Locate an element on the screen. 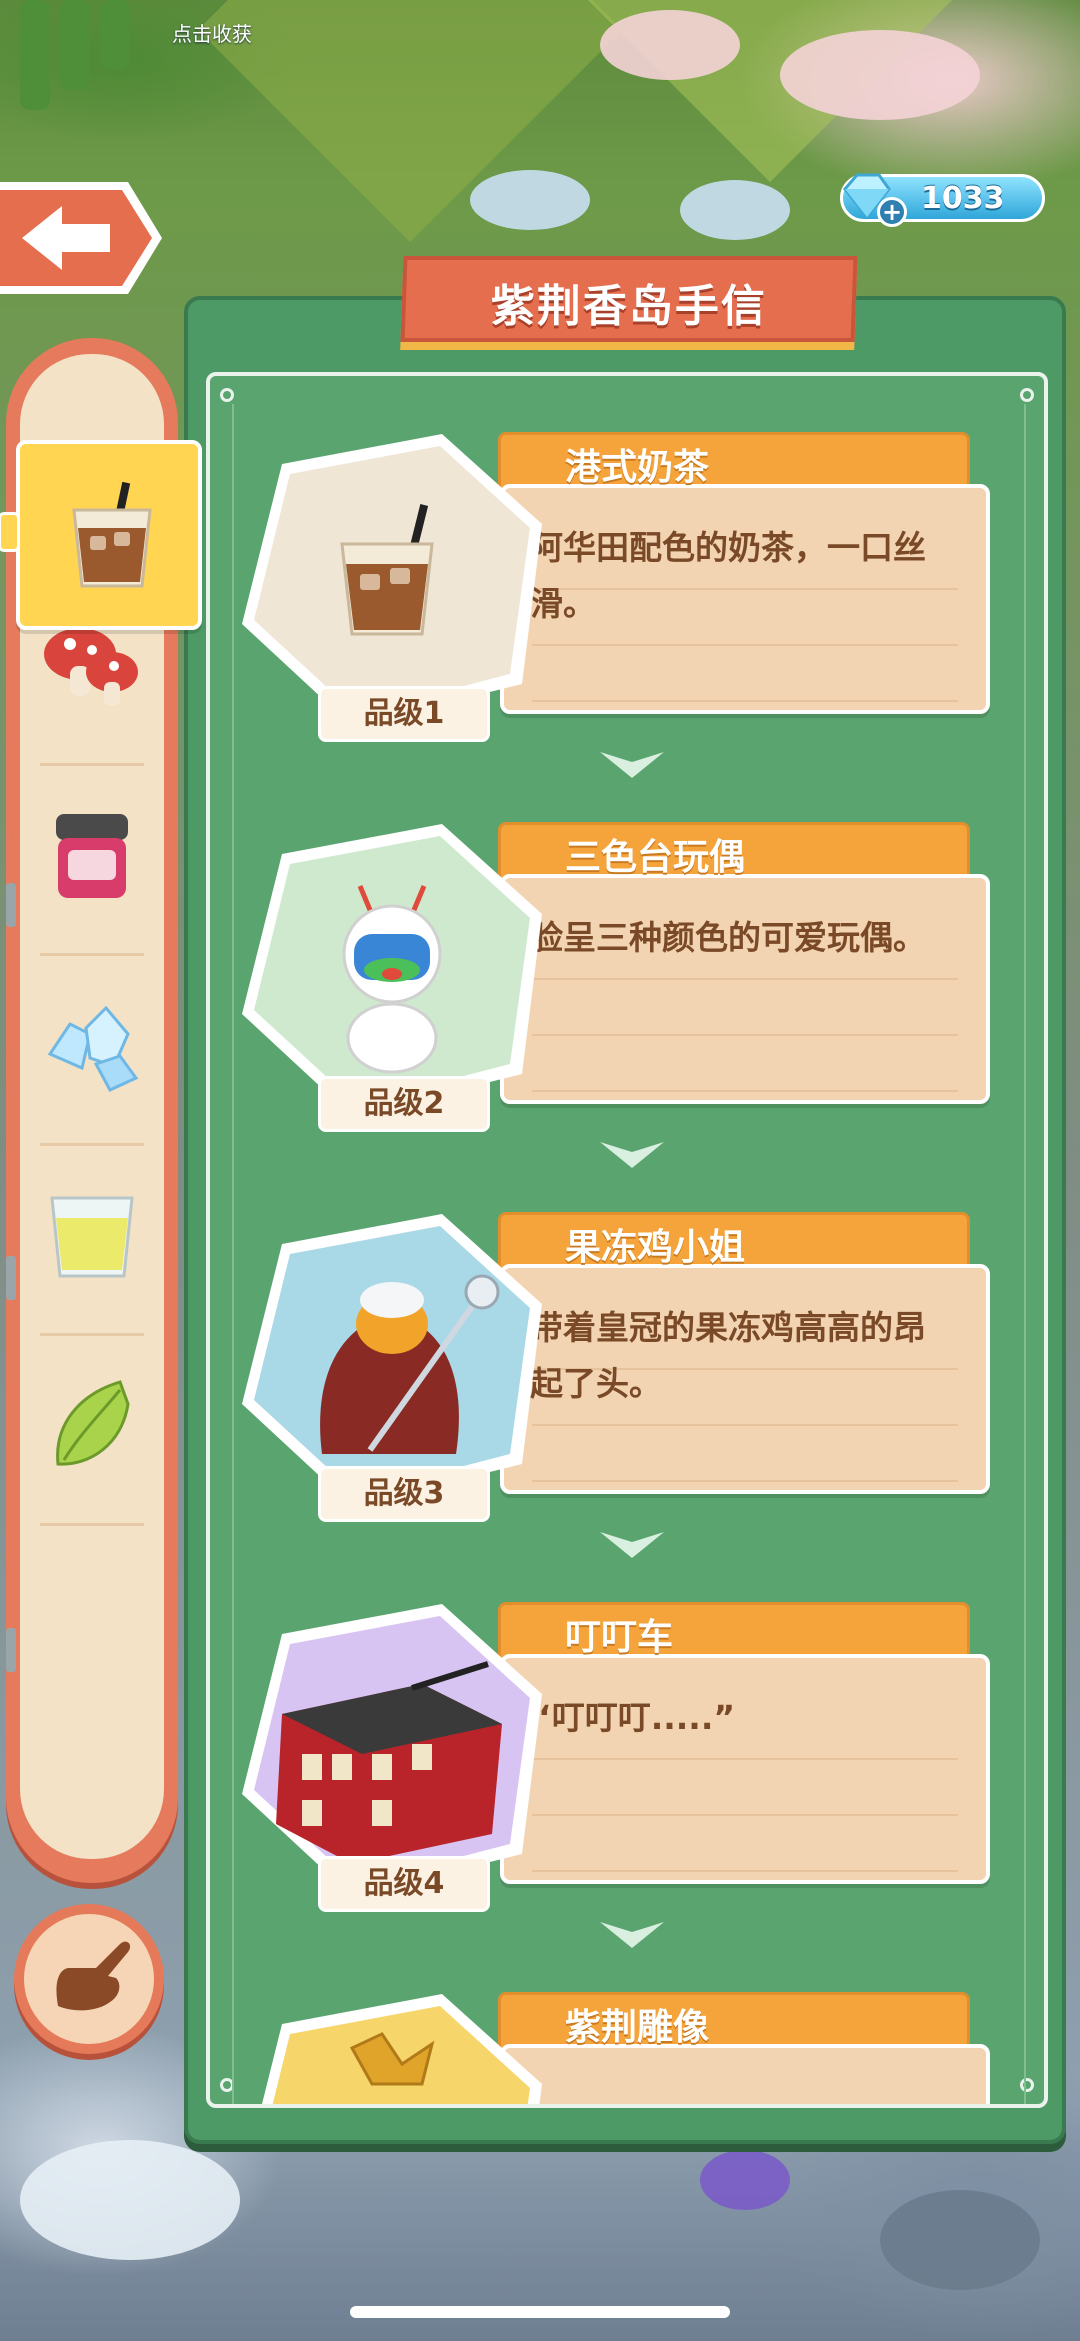  hand-pointer-icon is located at coordinates (93, 1976).